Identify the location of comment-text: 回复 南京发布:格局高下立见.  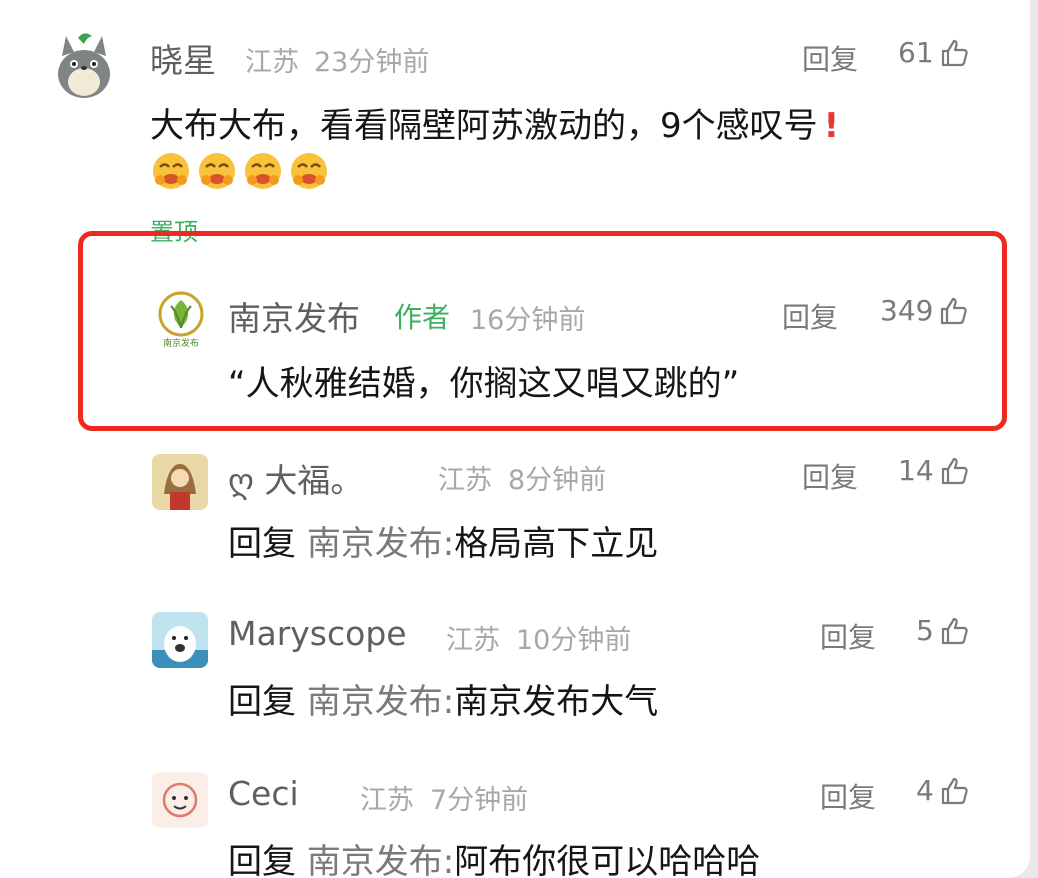
(443, 540).